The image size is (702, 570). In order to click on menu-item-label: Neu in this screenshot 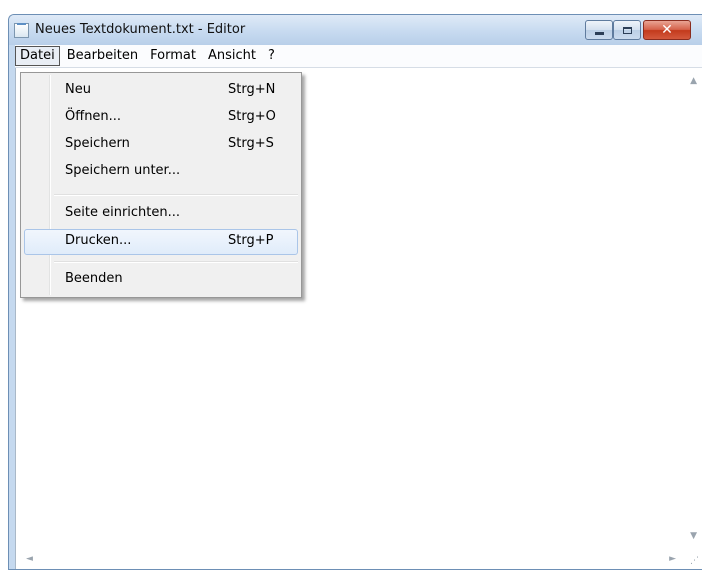, I will do `click(78, 89)`.